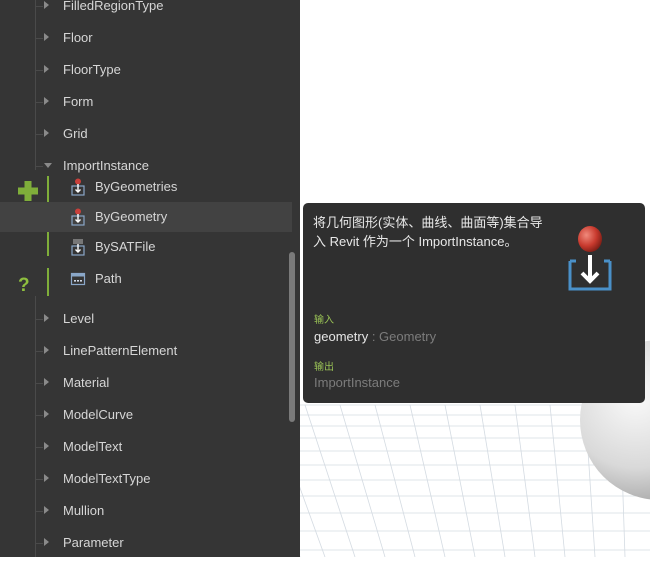  I want to click on library-item-modelcurve: ModelCurve, so click(146, 415).